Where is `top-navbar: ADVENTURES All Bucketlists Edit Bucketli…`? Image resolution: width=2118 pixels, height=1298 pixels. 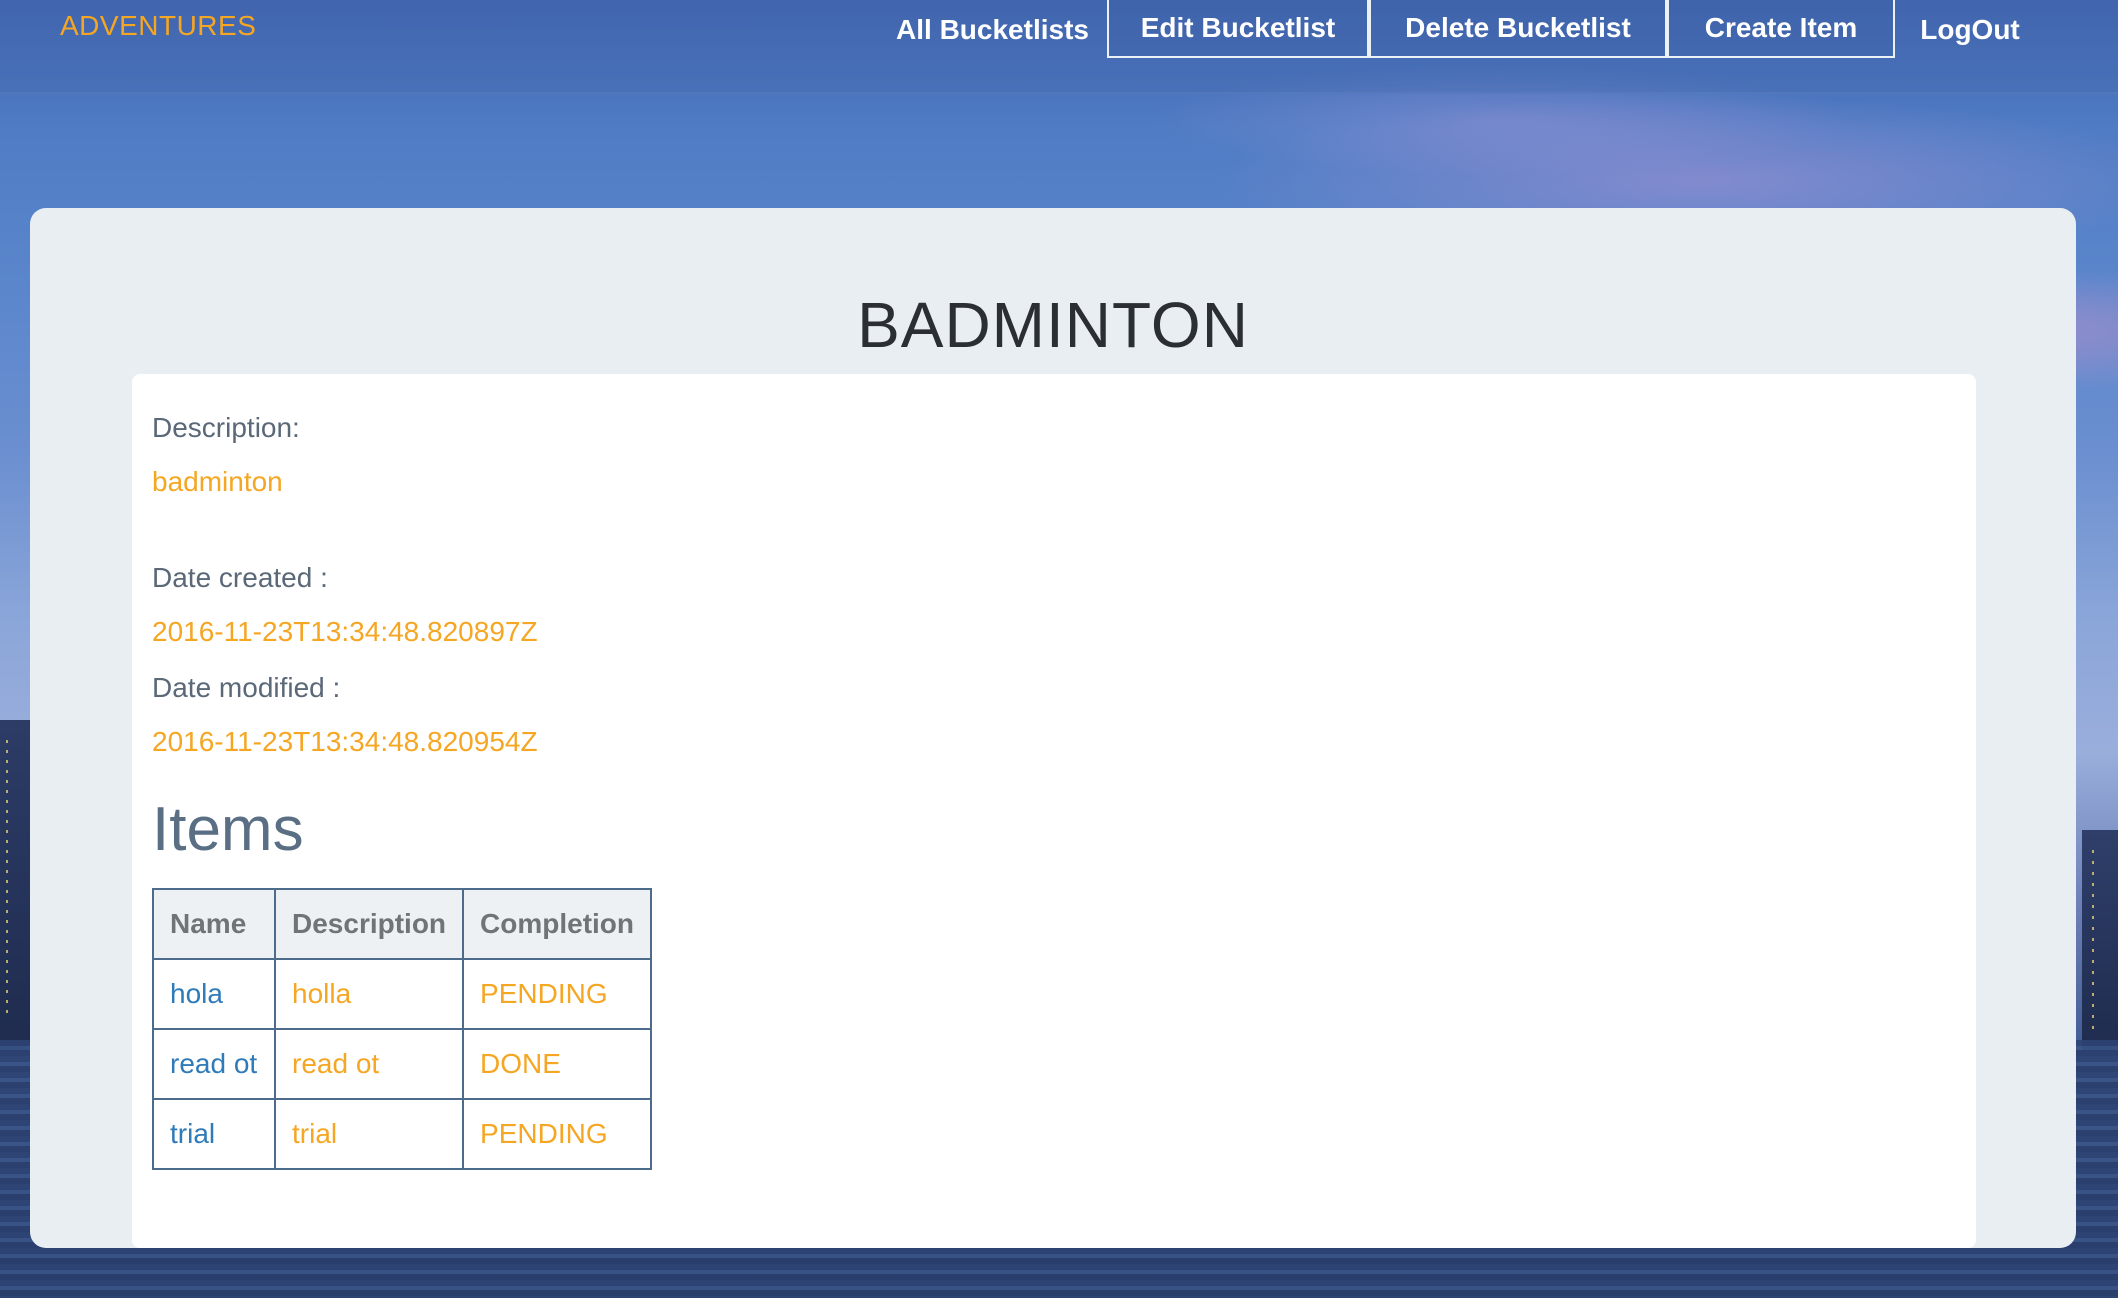
top-navbar: ADVENTURES All Bucketlists Edit Bucketli… is located at coordinates (1059, 47).